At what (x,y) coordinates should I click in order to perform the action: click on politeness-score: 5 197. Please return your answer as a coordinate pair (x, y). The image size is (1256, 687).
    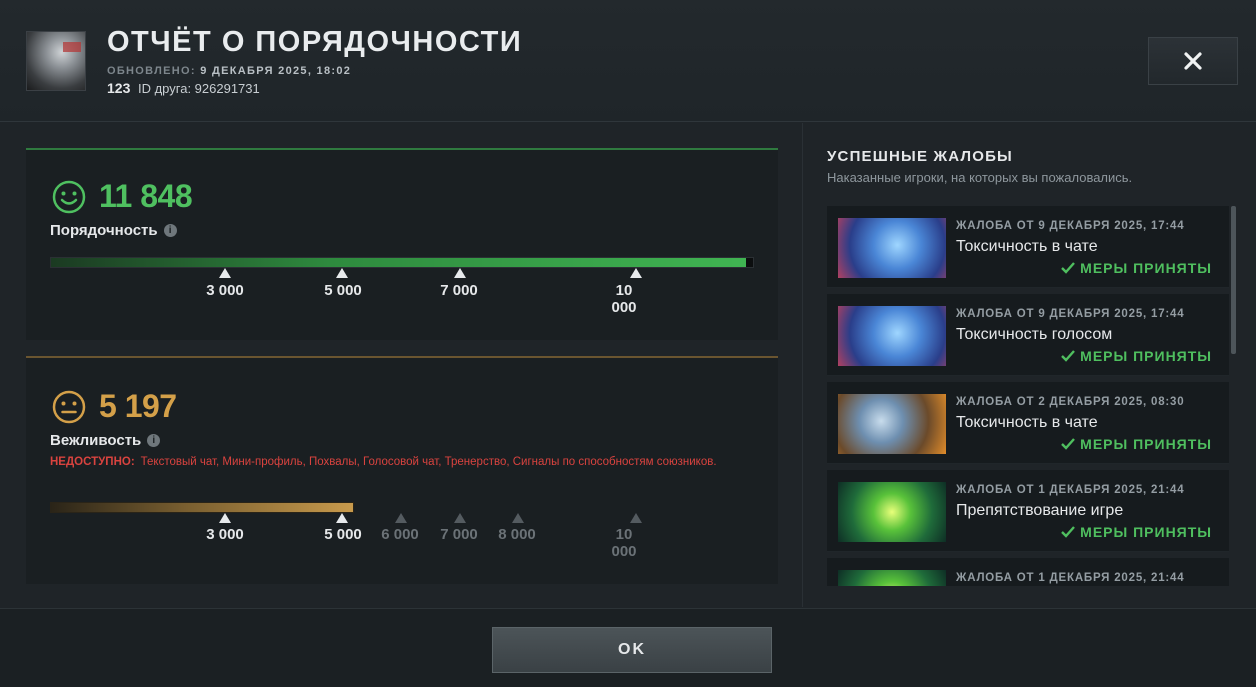
    Looking at the image, I should click on (138, 406).